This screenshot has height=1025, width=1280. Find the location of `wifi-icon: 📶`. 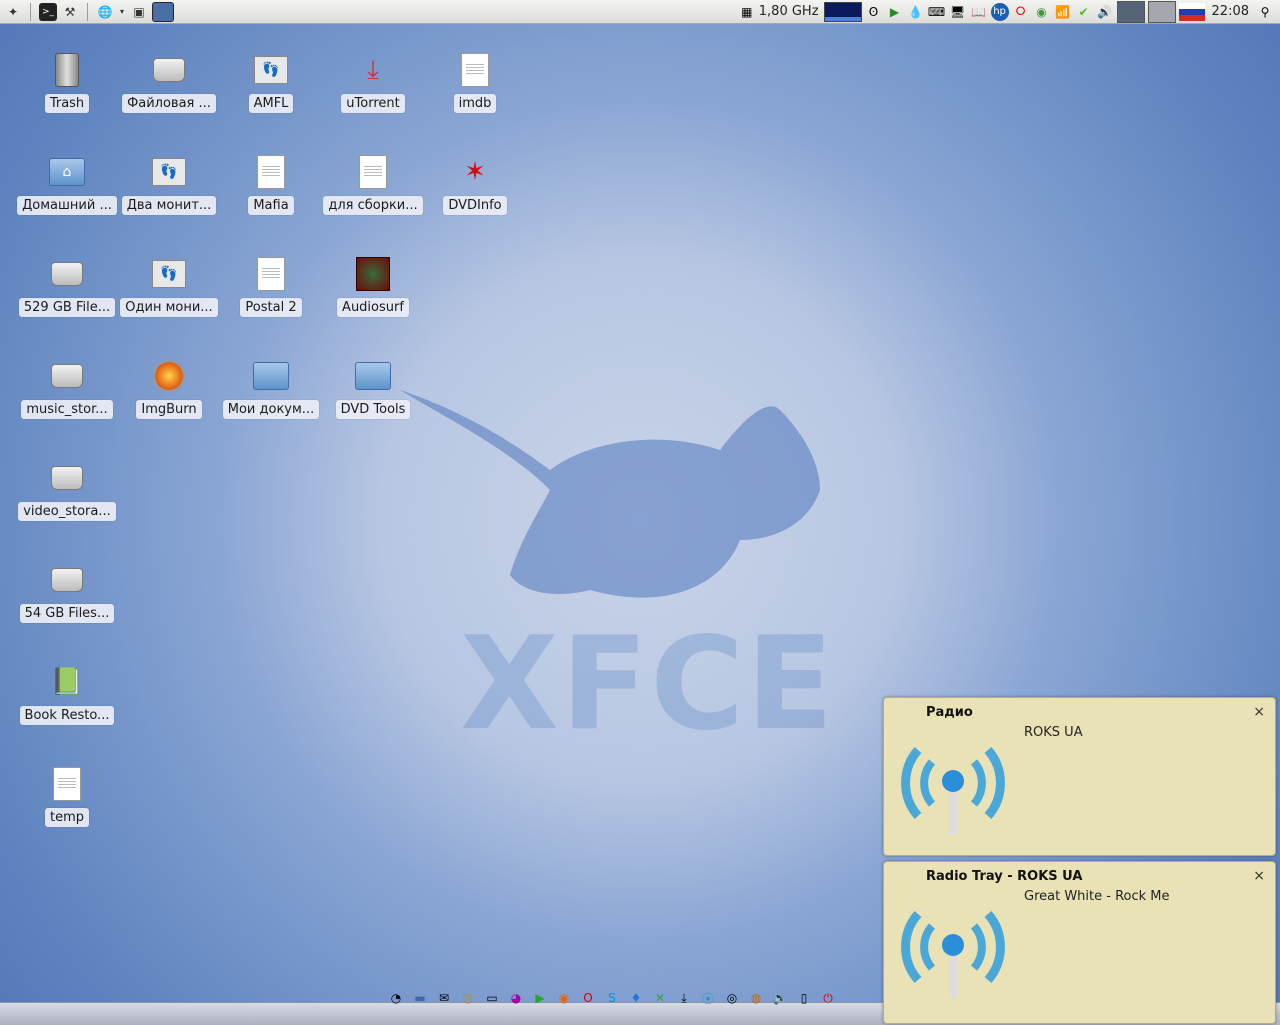

wifi-icon: 📶 is located at coordinates (1063, 12).